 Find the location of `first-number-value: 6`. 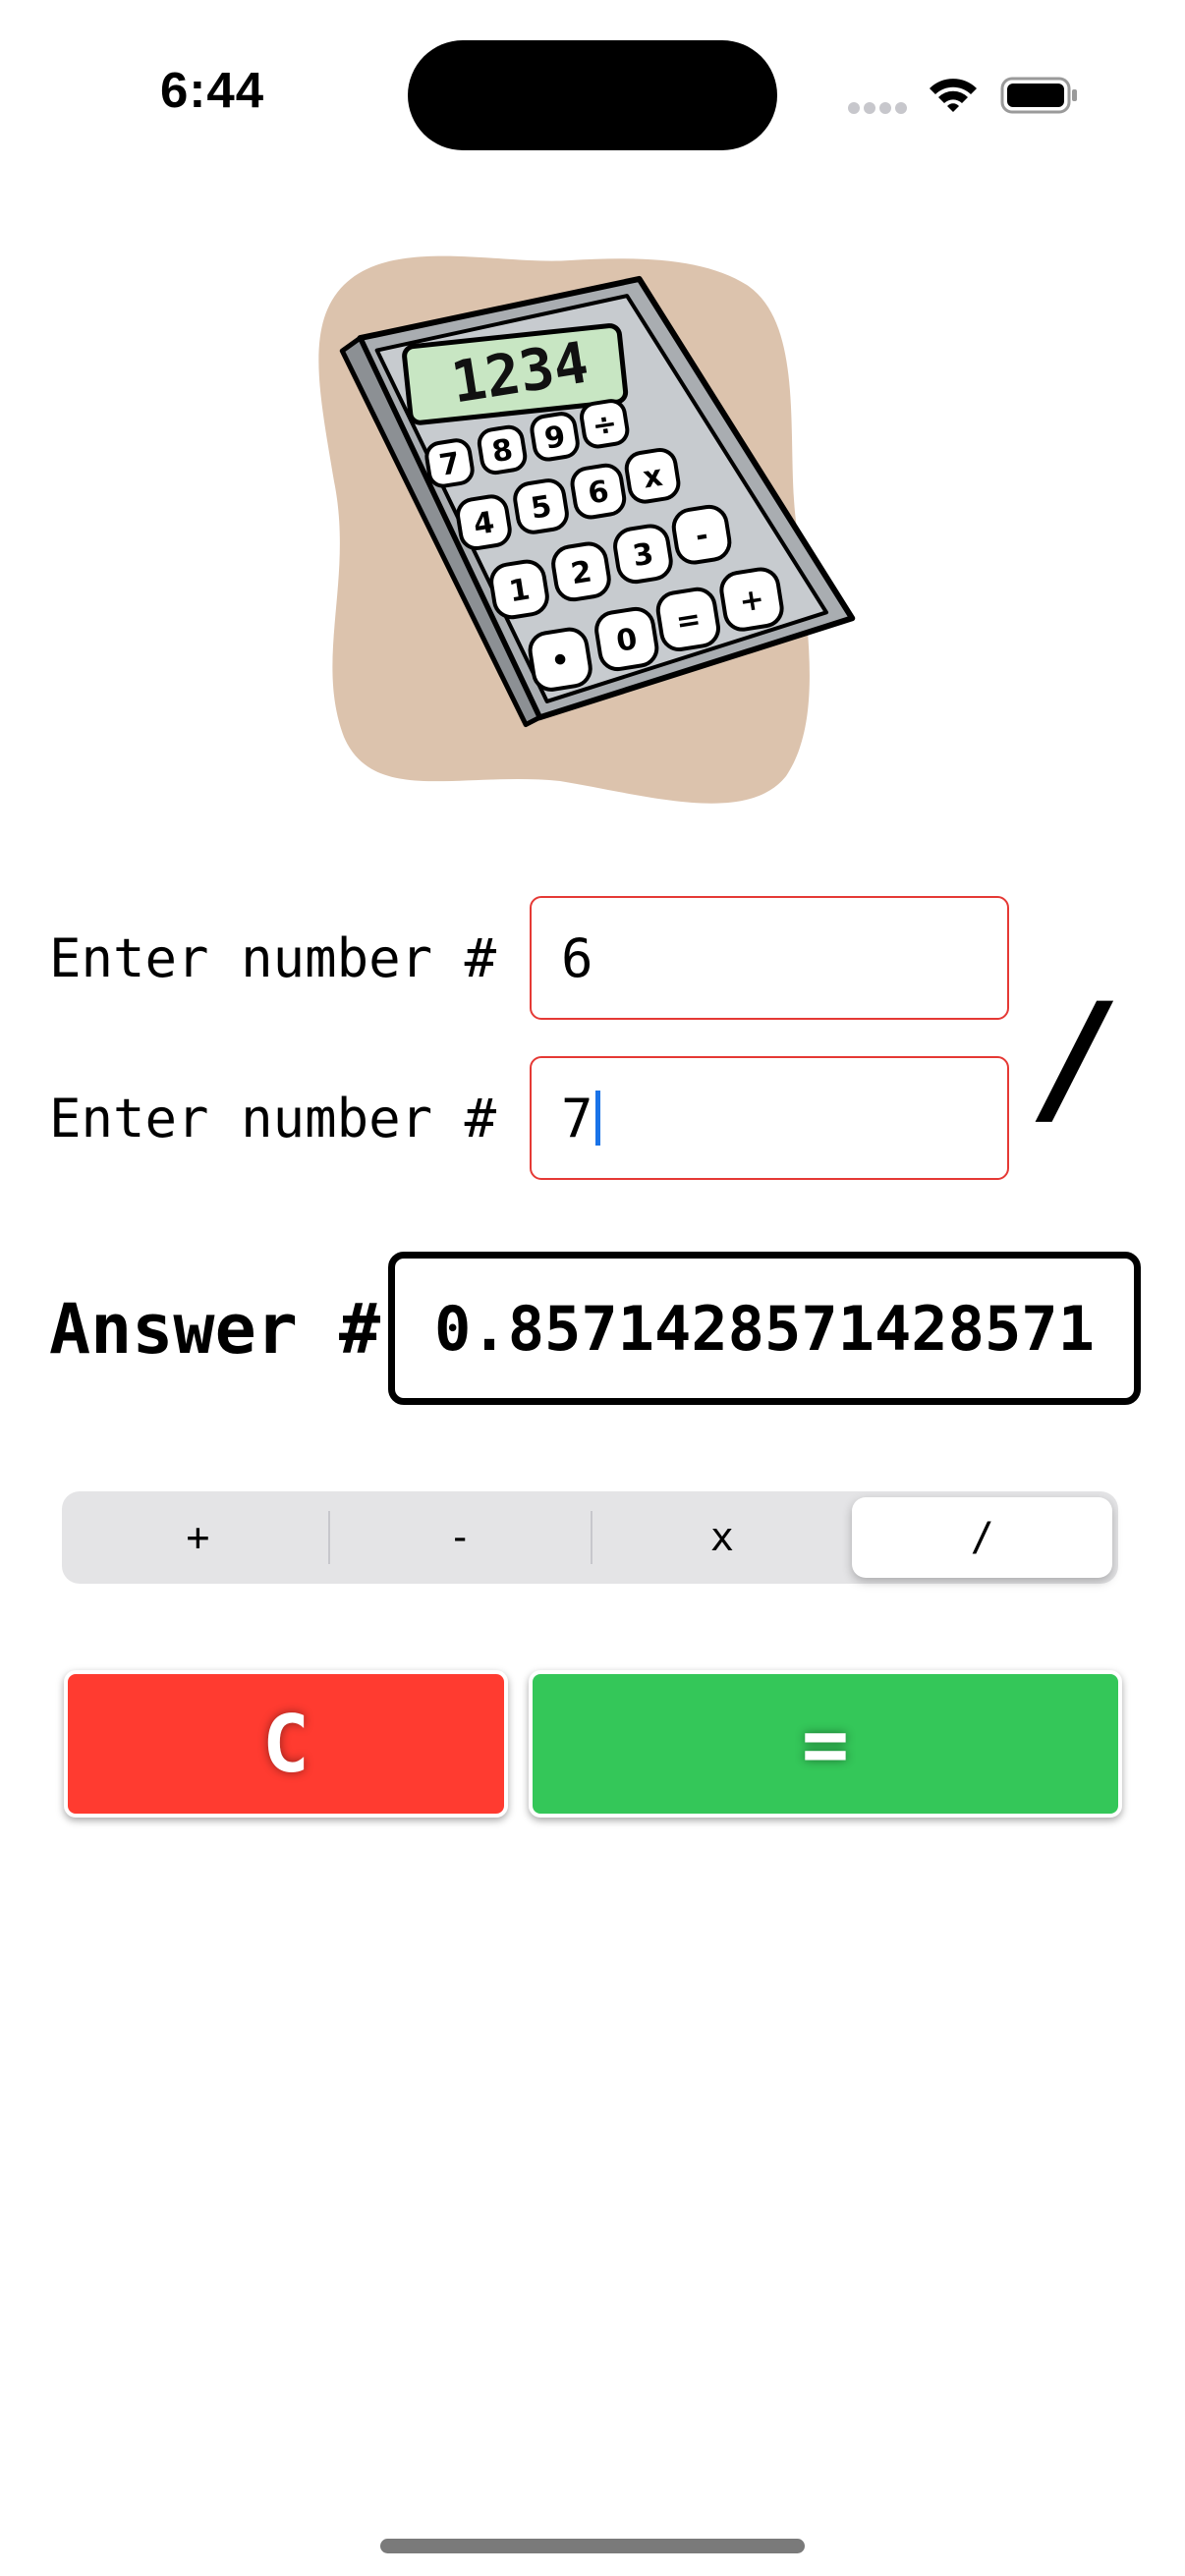

first-number-value: 6 is located at coordinates (577, 957).